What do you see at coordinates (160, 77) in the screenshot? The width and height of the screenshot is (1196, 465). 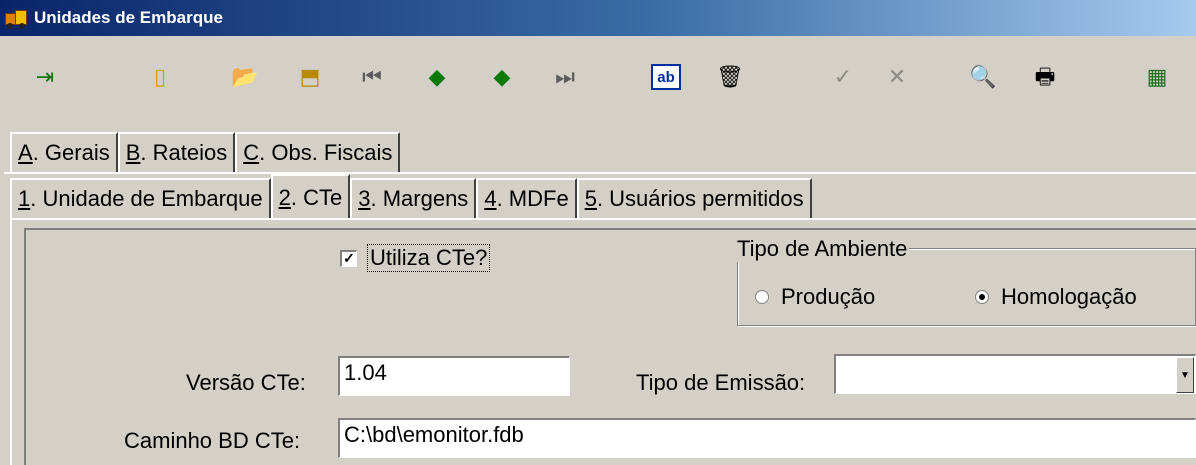 I see `new-record-icon: ▯` at bounding box center [160, 77].